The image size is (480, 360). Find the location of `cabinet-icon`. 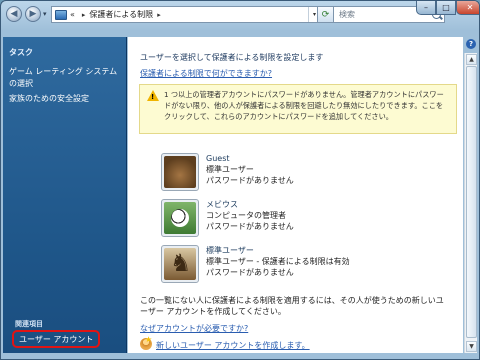

cabinet-icon is located at coordinates (180, 172).